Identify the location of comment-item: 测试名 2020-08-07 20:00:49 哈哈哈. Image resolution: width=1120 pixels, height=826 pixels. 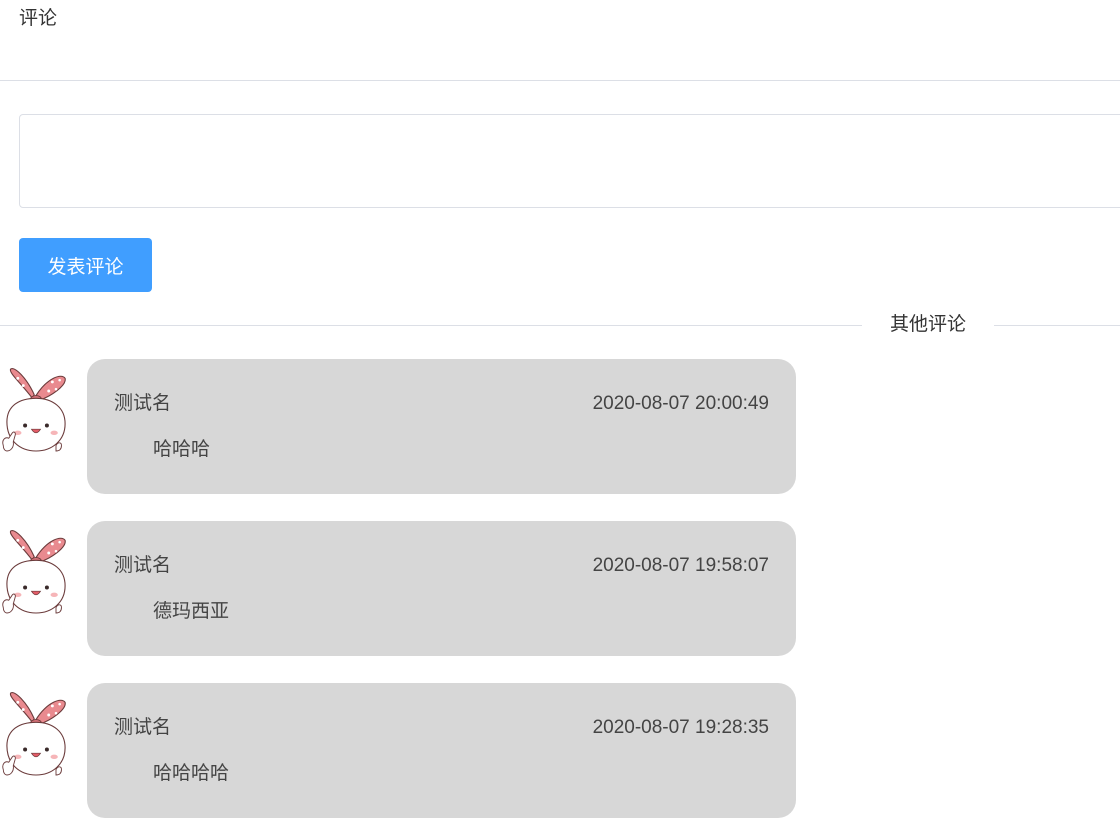
(400, 427).